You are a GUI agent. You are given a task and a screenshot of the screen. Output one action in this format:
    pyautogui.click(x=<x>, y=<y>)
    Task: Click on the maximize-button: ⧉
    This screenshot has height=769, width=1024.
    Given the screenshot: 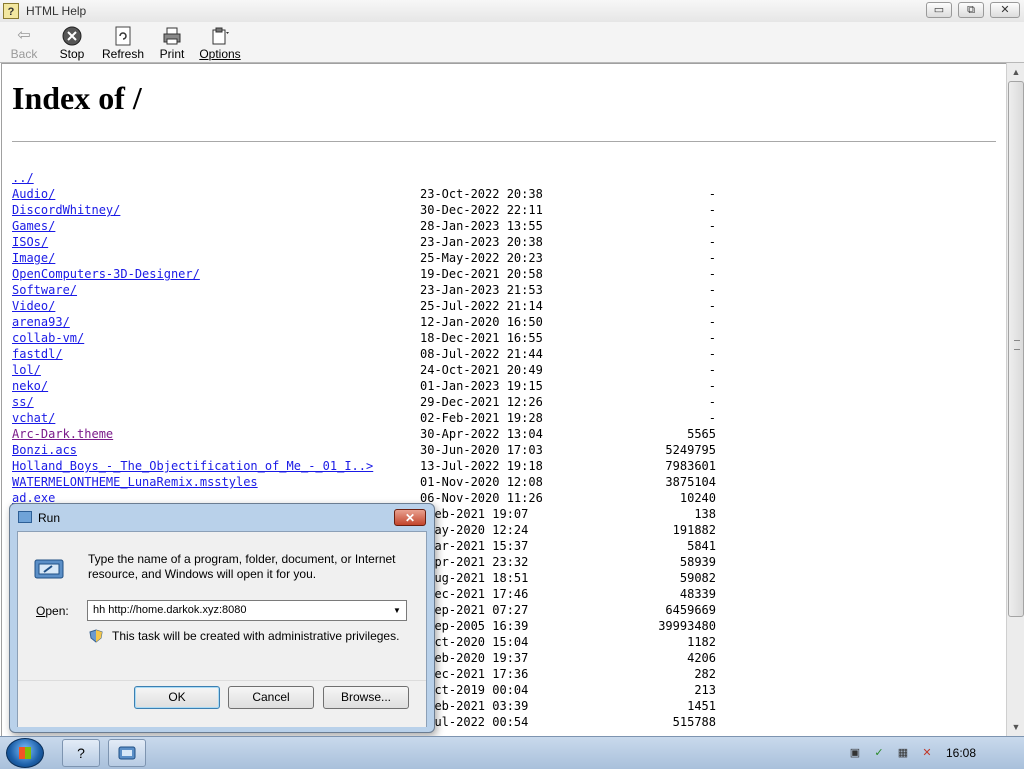 What is the action you would take?
    pyautogui.click(x=971, y=10)
    